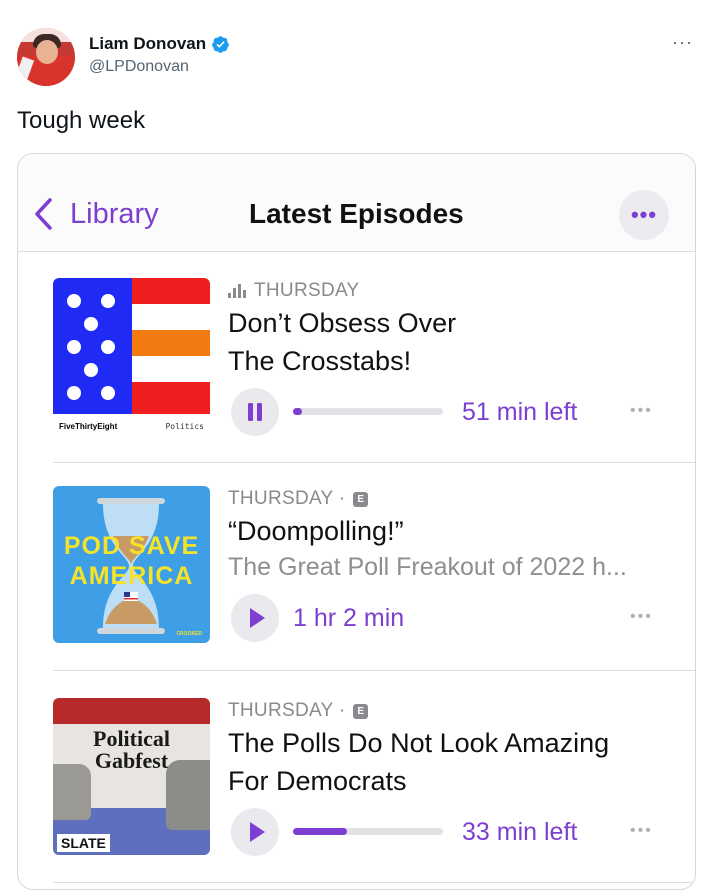 This screenshot has width=724, height=894. Describe the element at coordinates (682, 42) in the screenshot. I see `tweet-more-icon: ···` at that location.